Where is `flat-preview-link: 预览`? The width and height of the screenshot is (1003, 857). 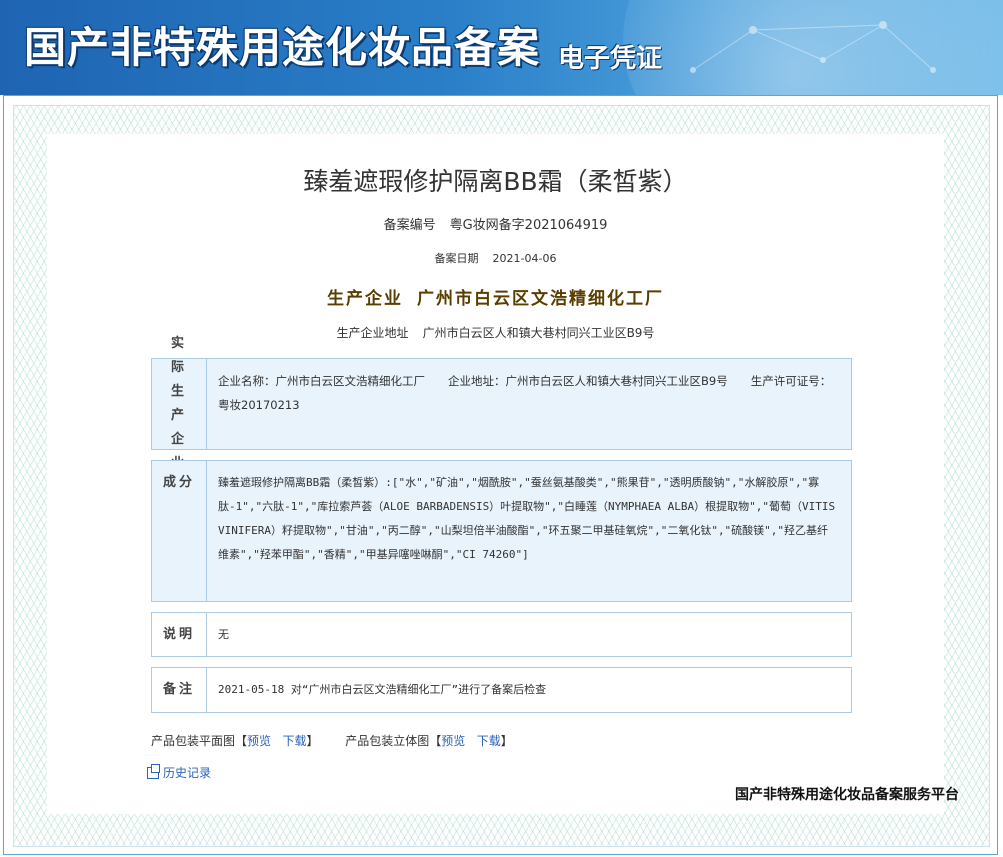 flat-preview-link: 预览 is located at coordinates (259, 741).